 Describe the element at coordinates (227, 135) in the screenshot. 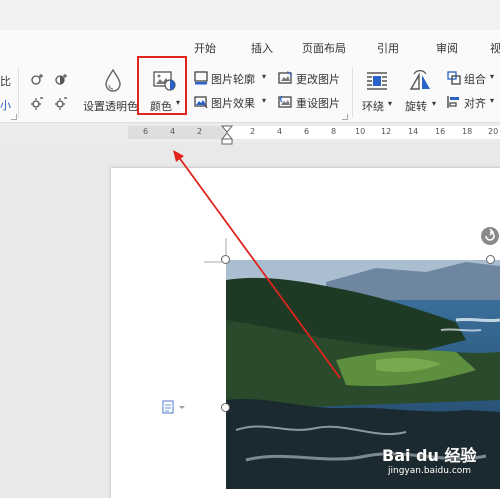

I see `indent-marker-icon` at that location.